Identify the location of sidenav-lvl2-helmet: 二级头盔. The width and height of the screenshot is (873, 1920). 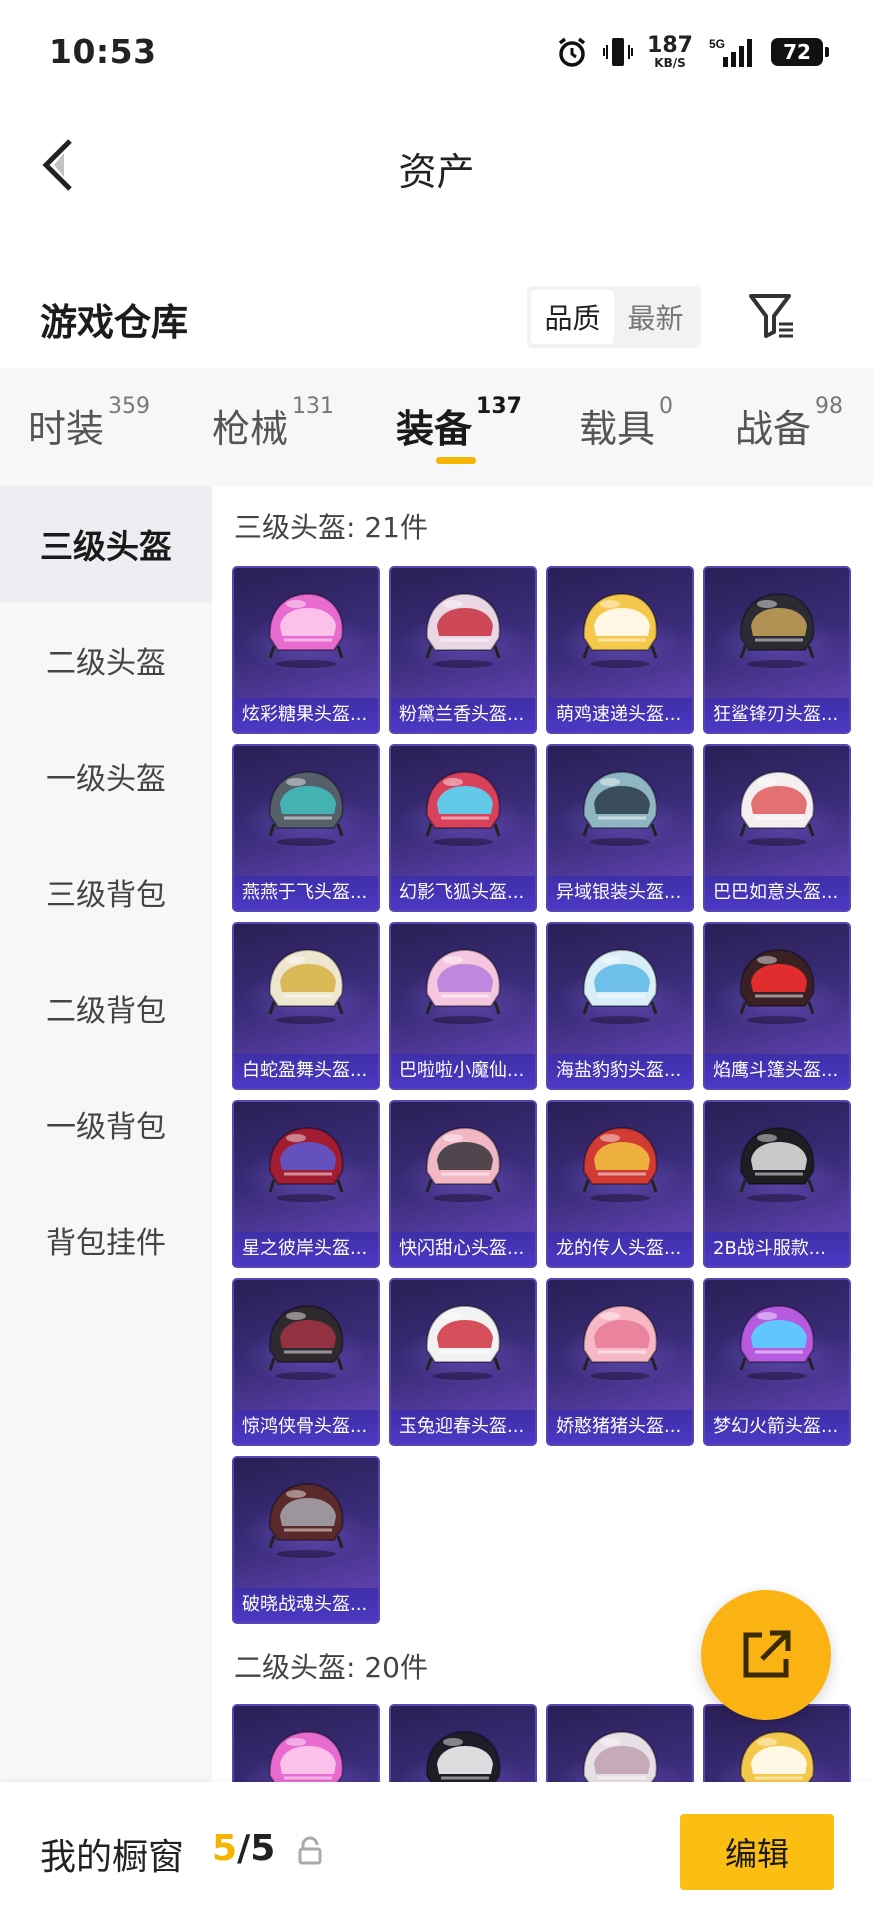
(106, 660).